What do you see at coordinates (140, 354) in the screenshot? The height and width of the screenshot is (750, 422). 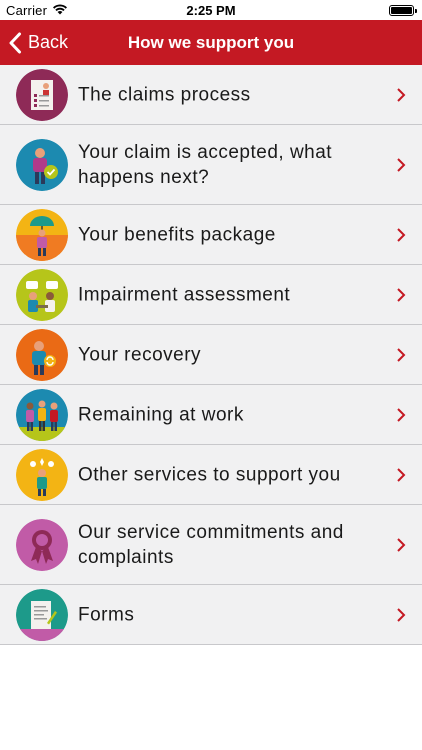 I see `menu-item-label: Your recovery` at bounding box center [140, 354].